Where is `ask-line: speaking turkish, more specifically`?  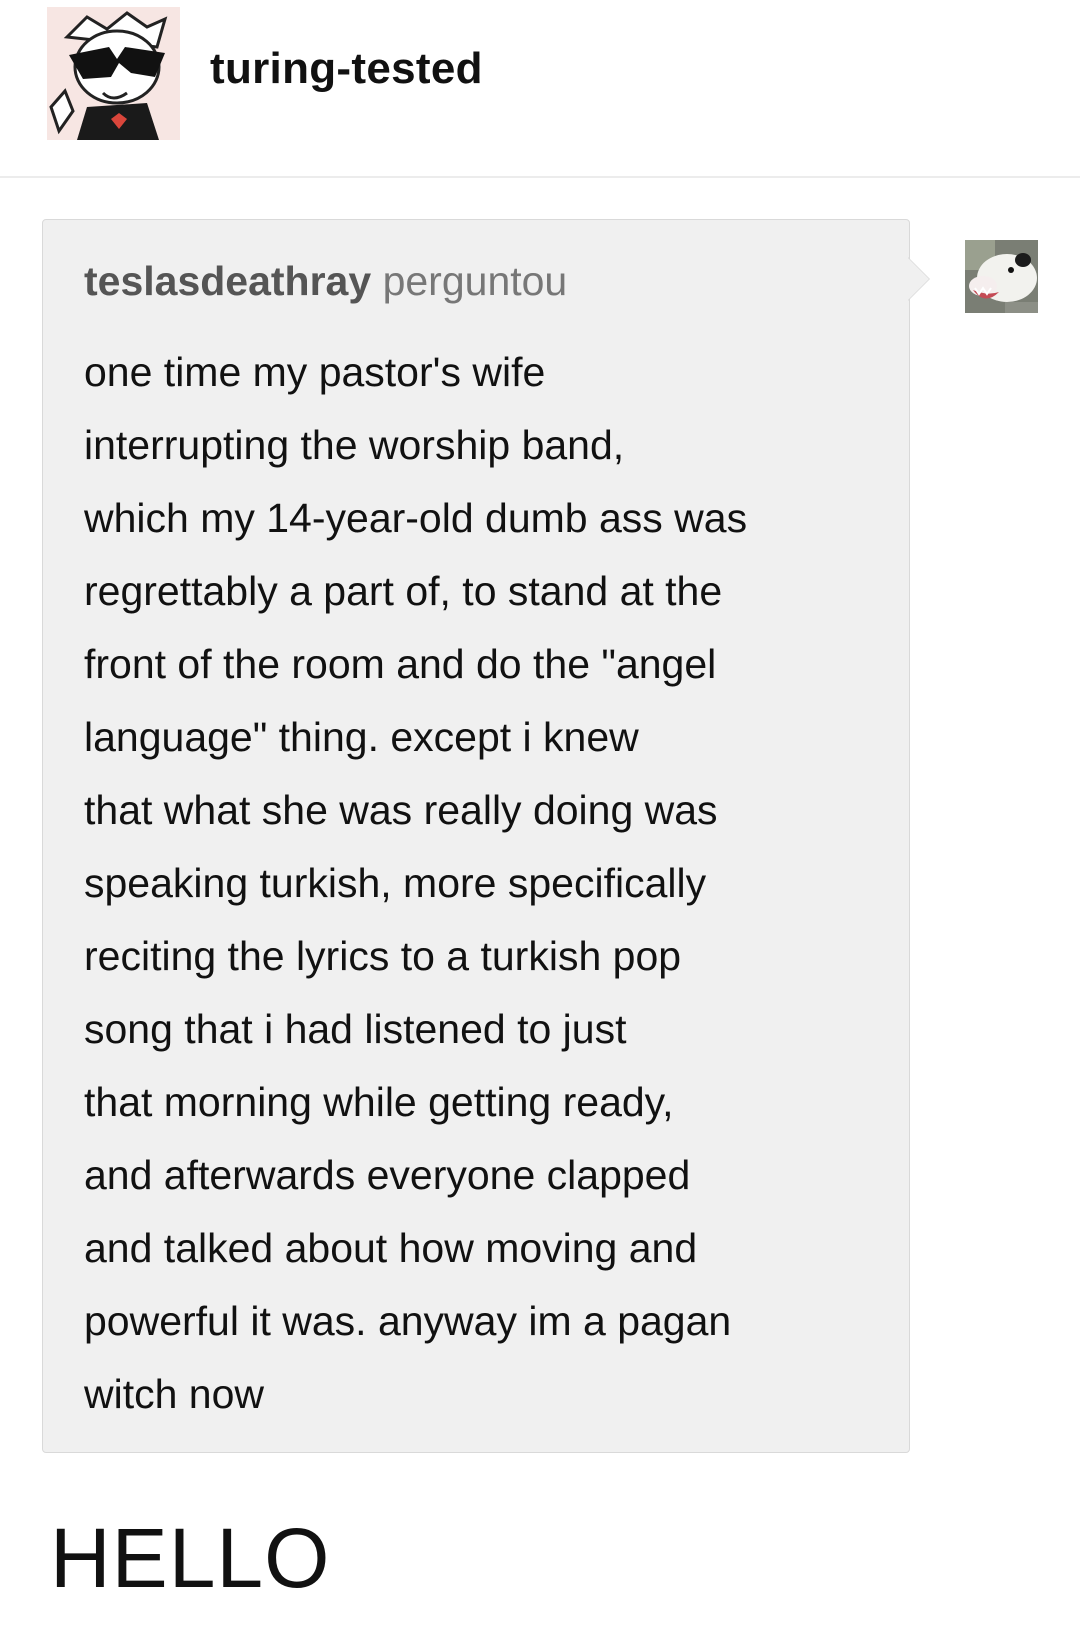
ask-line: speaking turkish, more specifically is located at coordinates (395, 883).